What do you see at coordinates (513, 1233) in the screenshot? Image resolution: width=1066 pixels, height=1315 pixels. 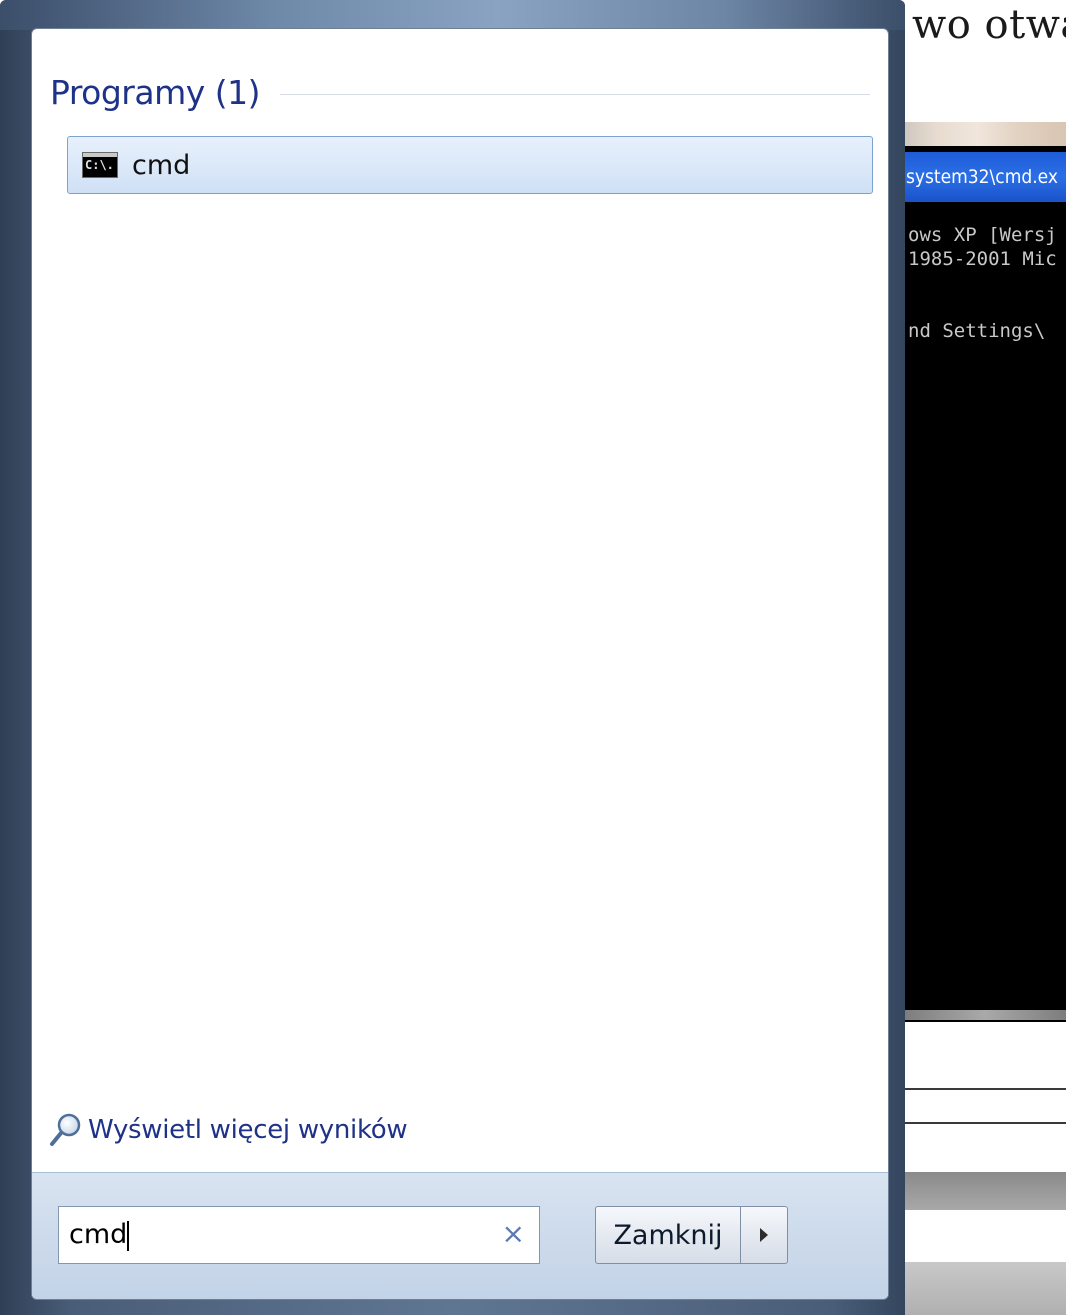 I see `clear-search-icon: ×` at bounding box center [513, 1233].